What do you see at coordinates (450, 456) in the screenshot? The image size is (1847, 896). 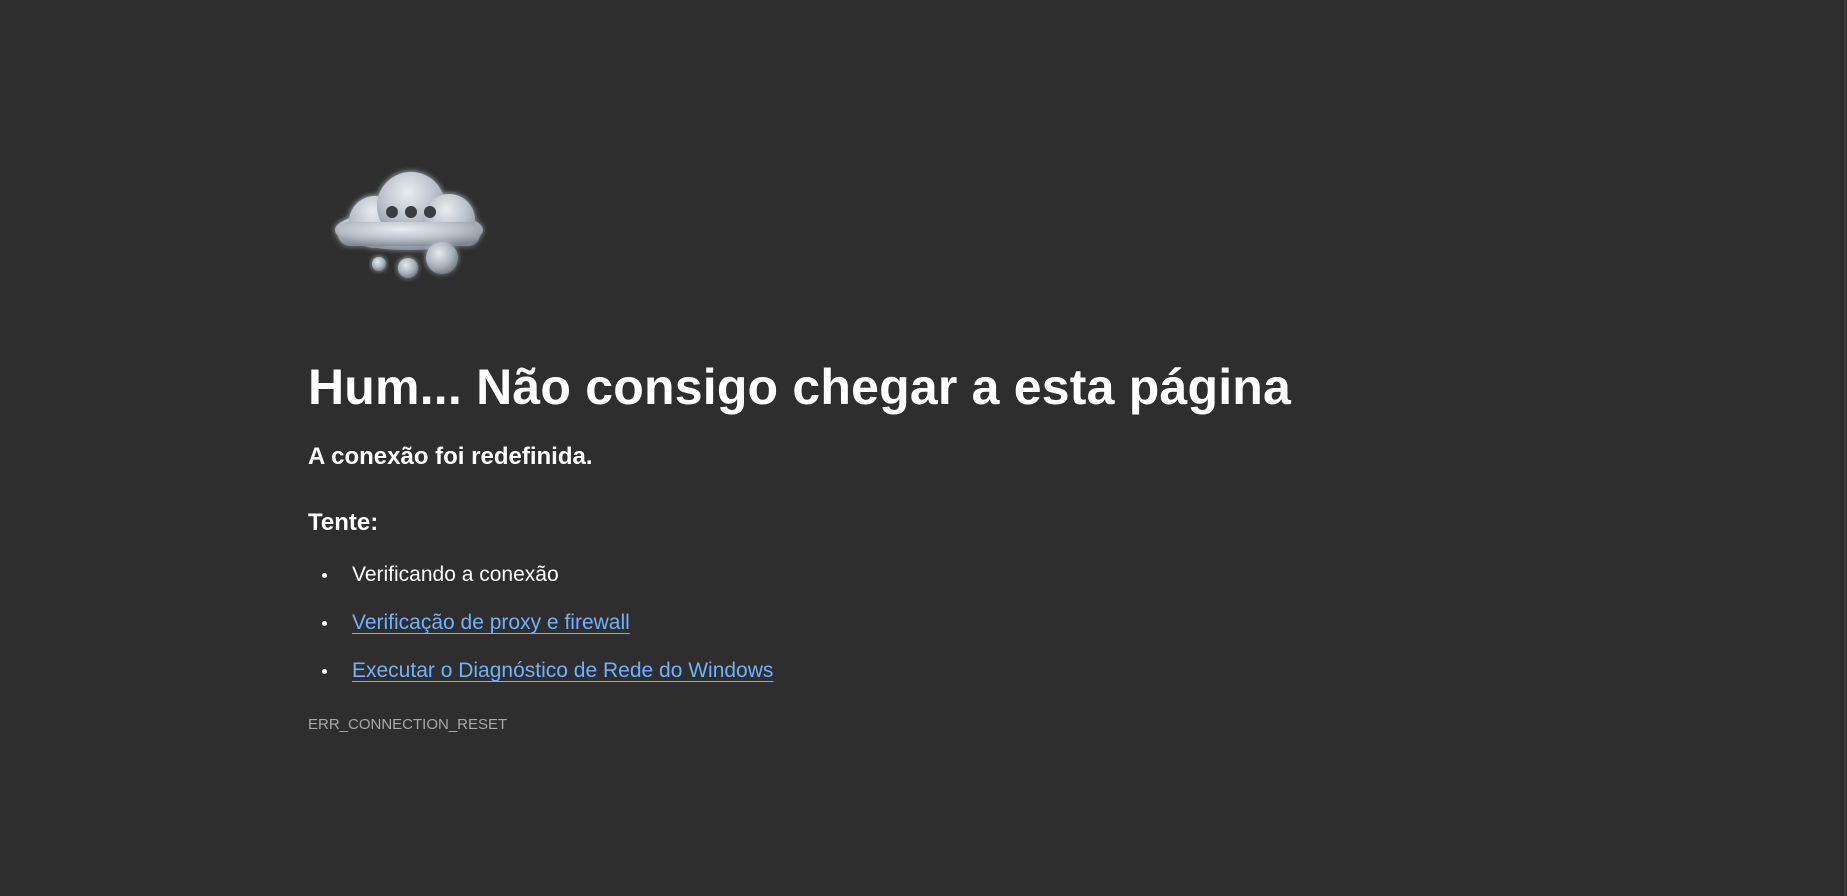 I see `error-description: A conexão foi redefinida.` at bounding box center [450, 456].